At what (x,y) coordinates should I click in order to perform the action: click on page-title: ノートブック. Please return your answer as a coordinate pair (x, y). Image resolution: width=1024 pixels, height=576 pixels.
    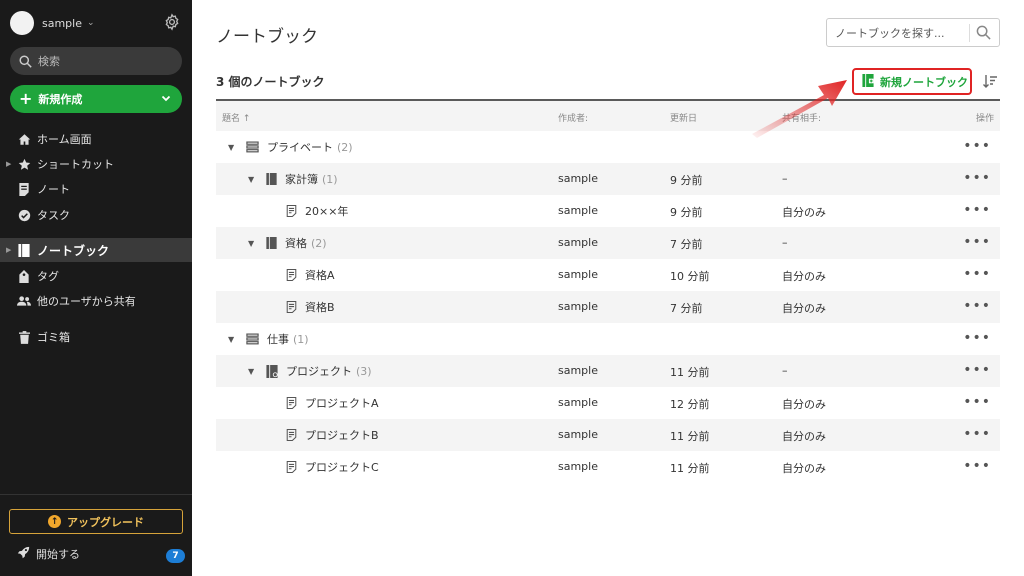
    Looking at the image, I should click on (267, 37).